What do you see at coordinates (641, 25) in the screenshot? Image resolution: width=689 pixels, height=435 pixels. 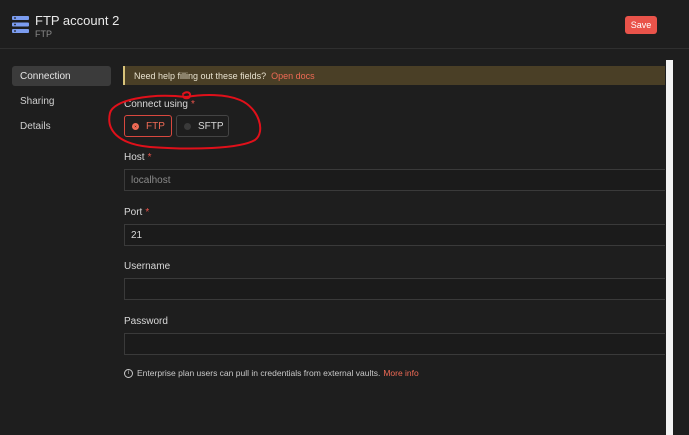 I see `save-button: Save` at bounding box center [641, 25].